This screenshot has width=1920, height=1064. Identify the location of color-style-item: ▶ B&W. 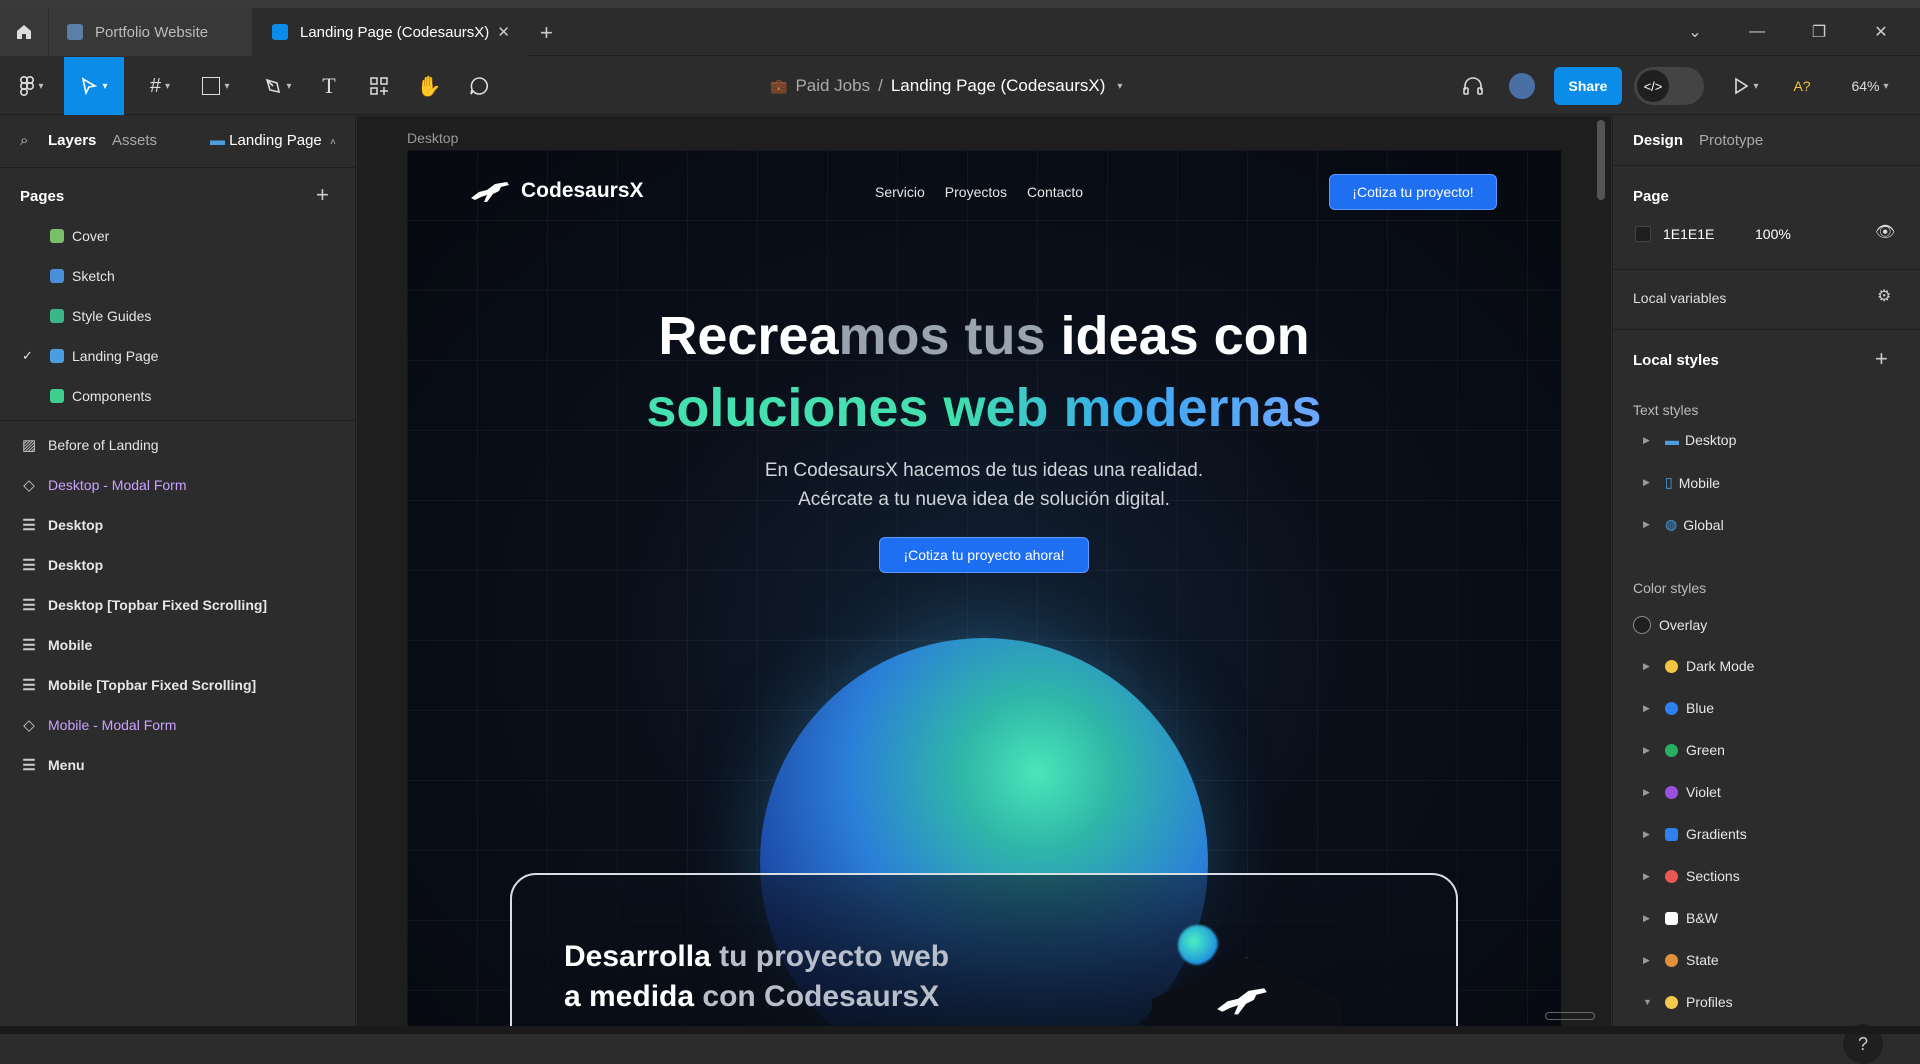
(1680, 918).